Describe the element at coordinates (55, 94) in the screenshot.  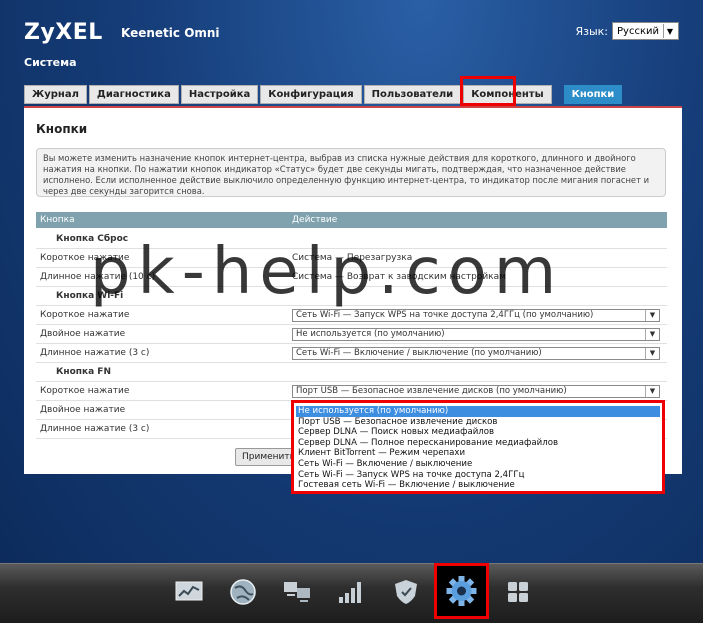
I see `tab-log: Журнал` at that location.